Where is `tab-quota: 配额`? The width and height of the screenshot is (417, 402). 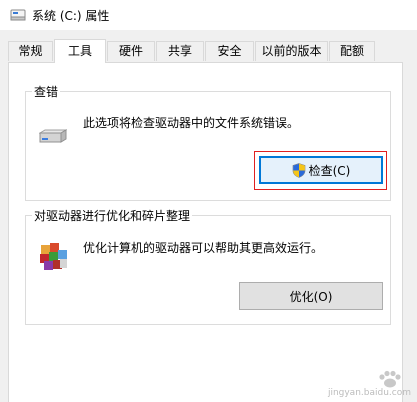 tab-quota: 配额 is located at coordinates (352, 51).